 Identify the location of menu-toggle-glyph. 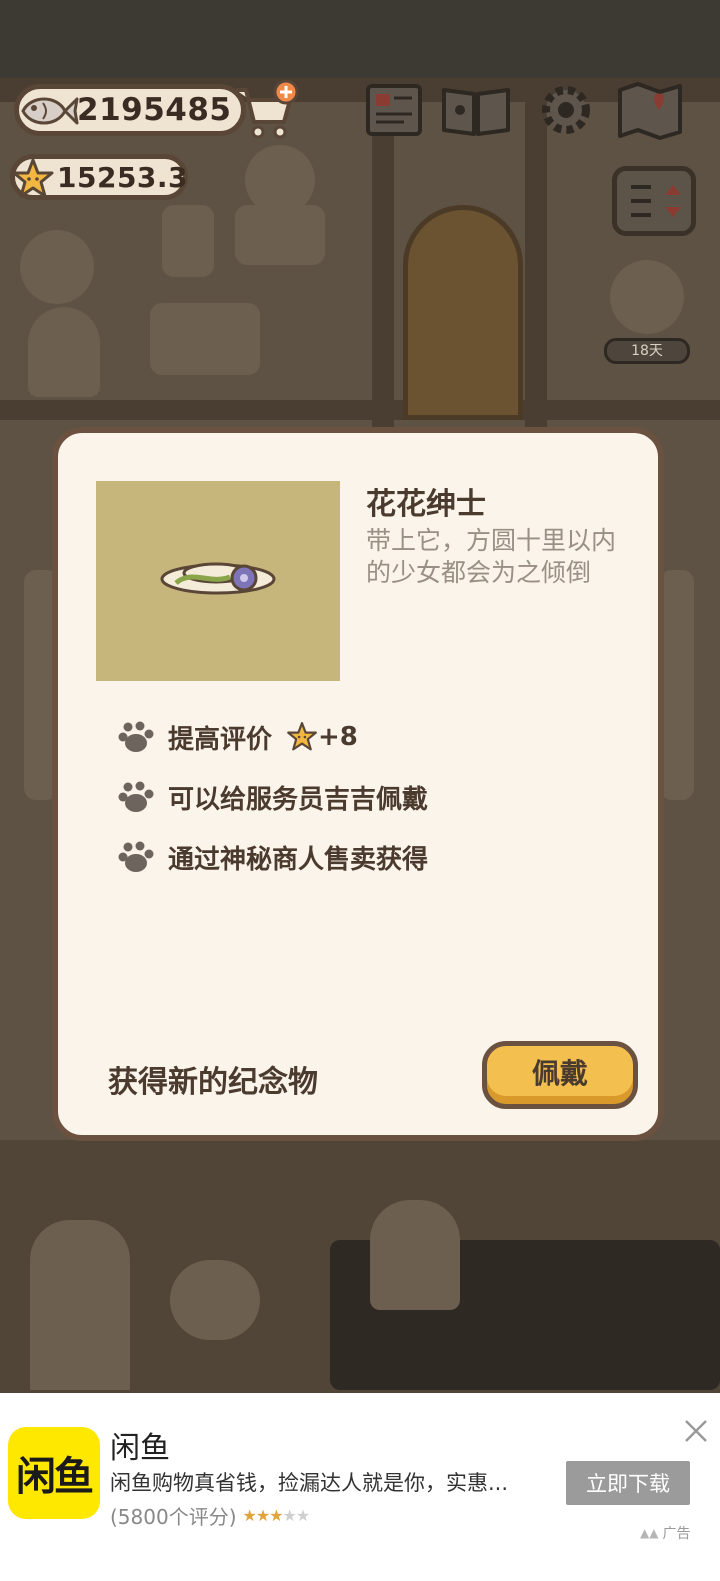
(656, 201).